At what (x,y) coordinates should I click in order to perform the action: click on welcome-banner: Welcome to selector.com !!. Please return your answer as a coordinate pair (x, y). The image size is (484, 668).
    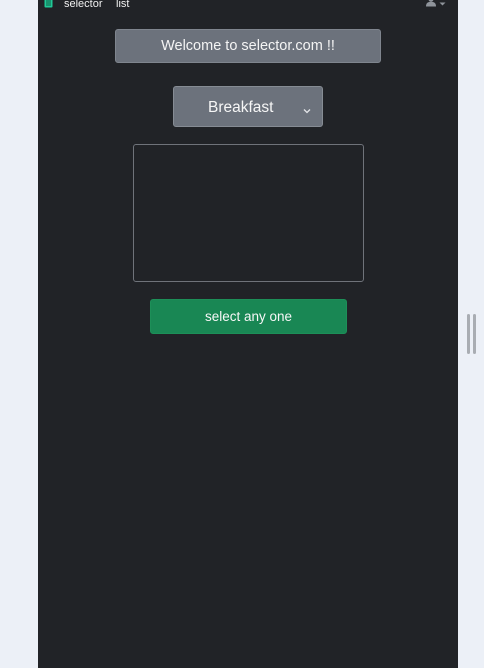
    Looking at the image, I should click on (248, 46).